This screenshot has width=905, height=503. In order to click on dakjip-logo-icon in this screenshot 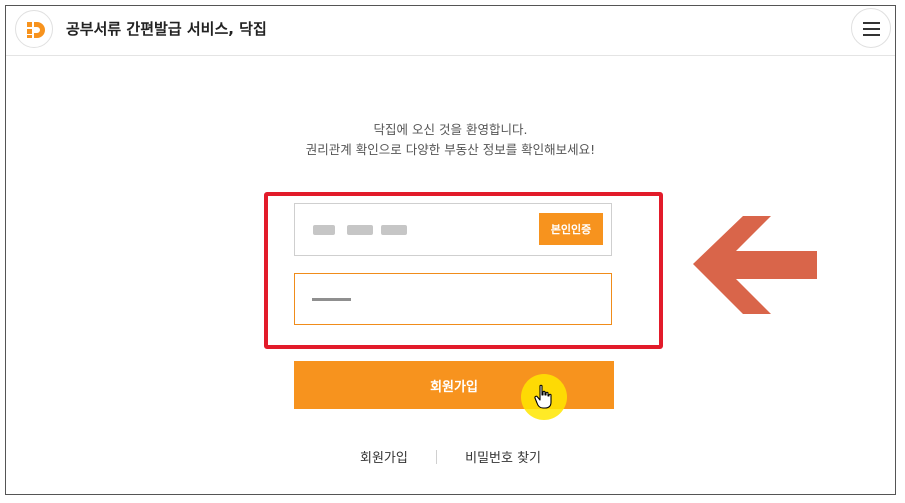, I will do `click(36, 30)`.